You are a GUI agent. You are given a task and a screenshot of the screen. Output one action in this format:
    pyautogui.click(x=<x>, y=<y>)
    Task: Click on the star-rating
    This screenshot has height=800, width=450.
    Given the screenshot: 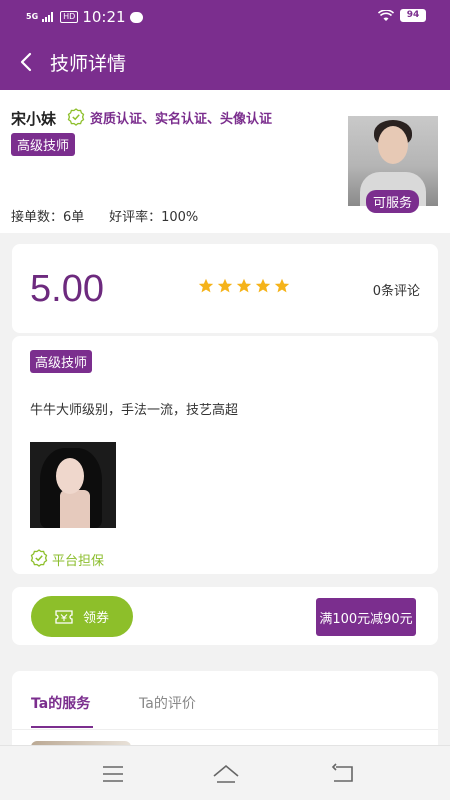 What is the action you would take?
    pyautogui.click(x=244, y=286)
    